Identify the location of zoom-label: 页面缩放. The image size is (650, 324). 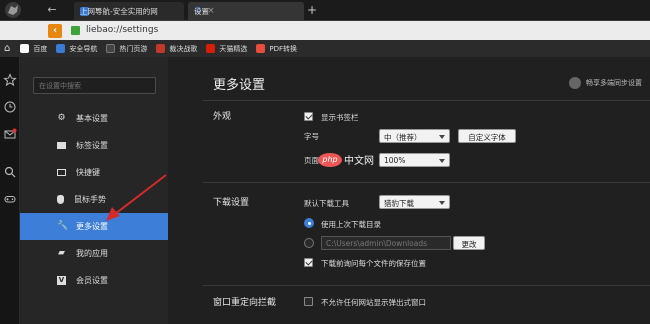
(319, 160).